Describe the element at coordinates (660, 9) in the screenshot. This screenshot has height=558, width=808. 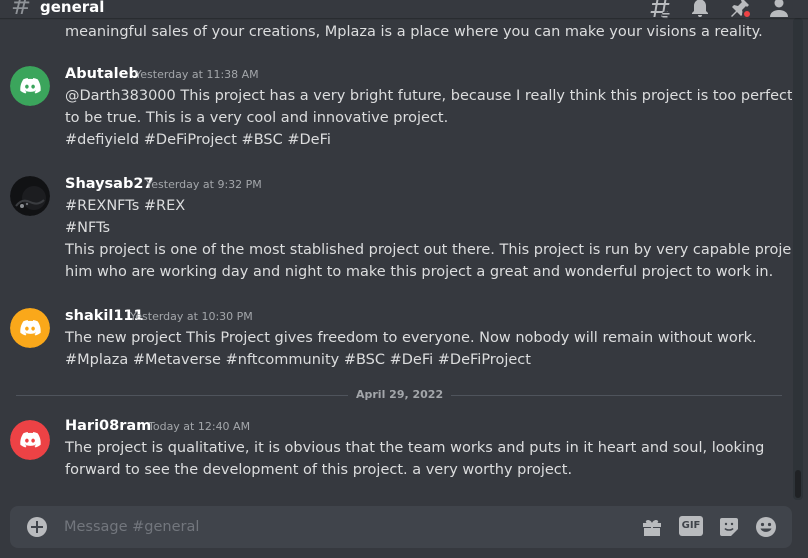
I see `threads-icon` at that location.